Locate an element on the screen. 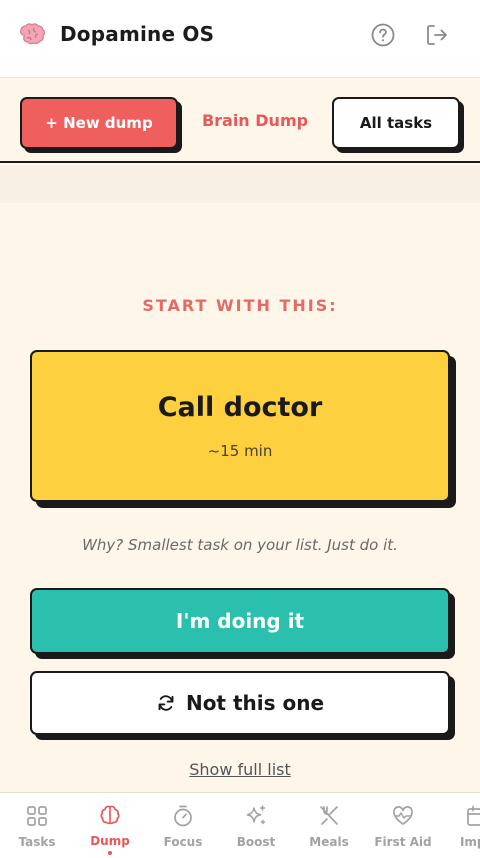 This screenshot has width=480, height=858. nav-label: First Aid is located at coordinates (403, 842).